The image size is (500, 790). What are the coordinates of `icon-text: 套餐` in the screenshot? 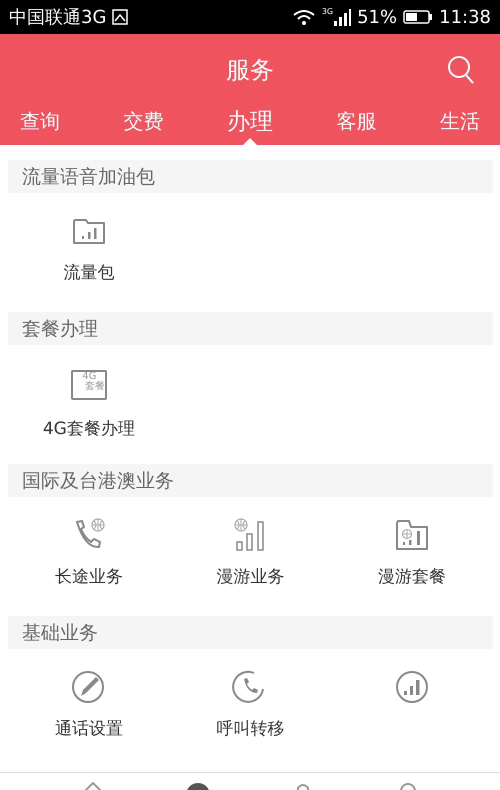 It's located at (94, 387).